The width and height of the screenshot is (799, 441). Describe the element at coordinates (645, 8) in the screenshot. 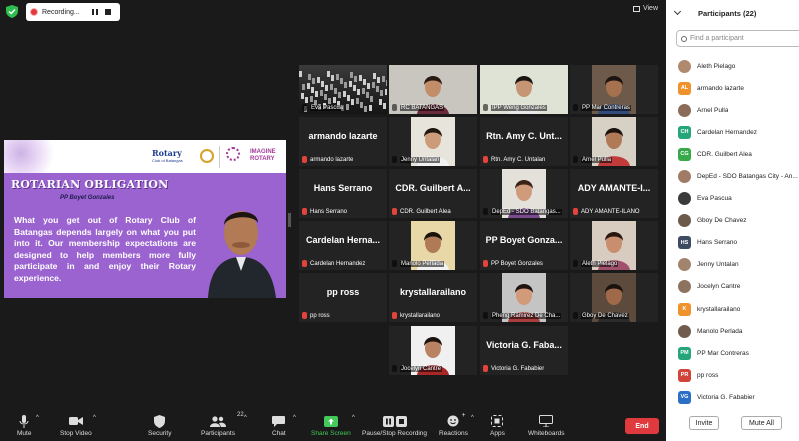

I see `view-button: View` at that location.